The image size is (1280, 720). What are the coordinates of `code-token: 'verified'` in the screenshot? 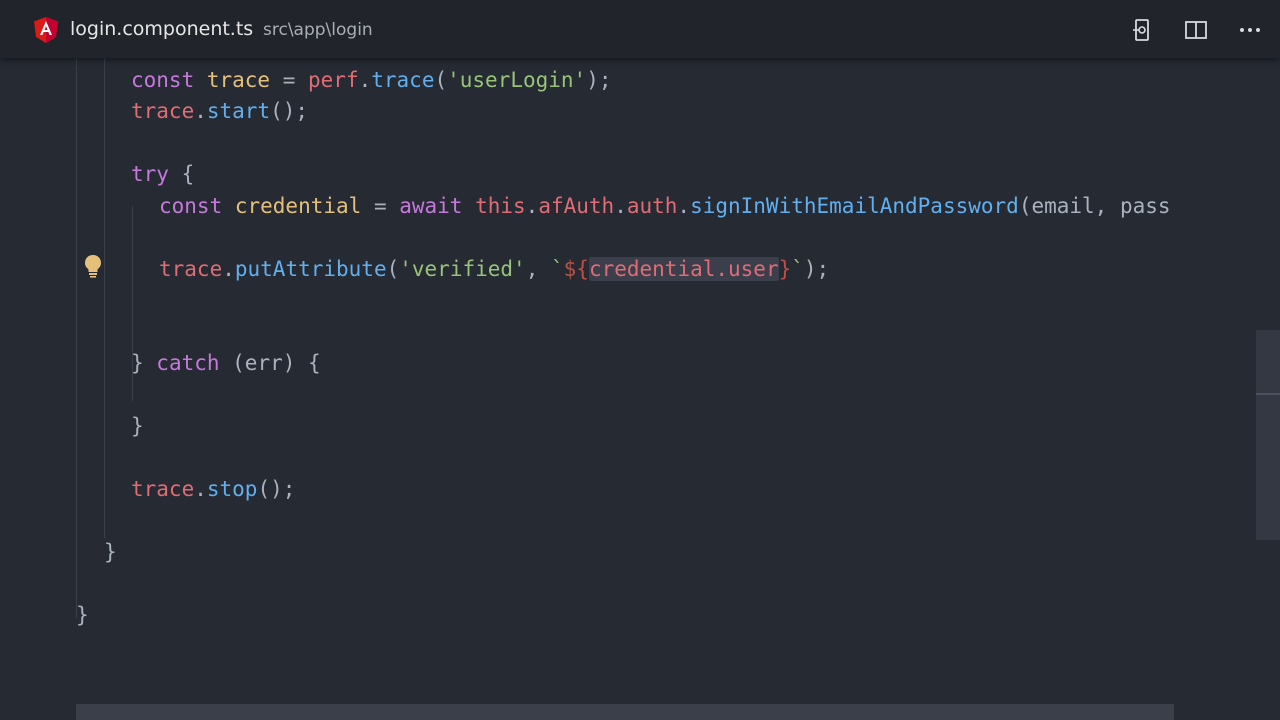 It's located at (462, 269).